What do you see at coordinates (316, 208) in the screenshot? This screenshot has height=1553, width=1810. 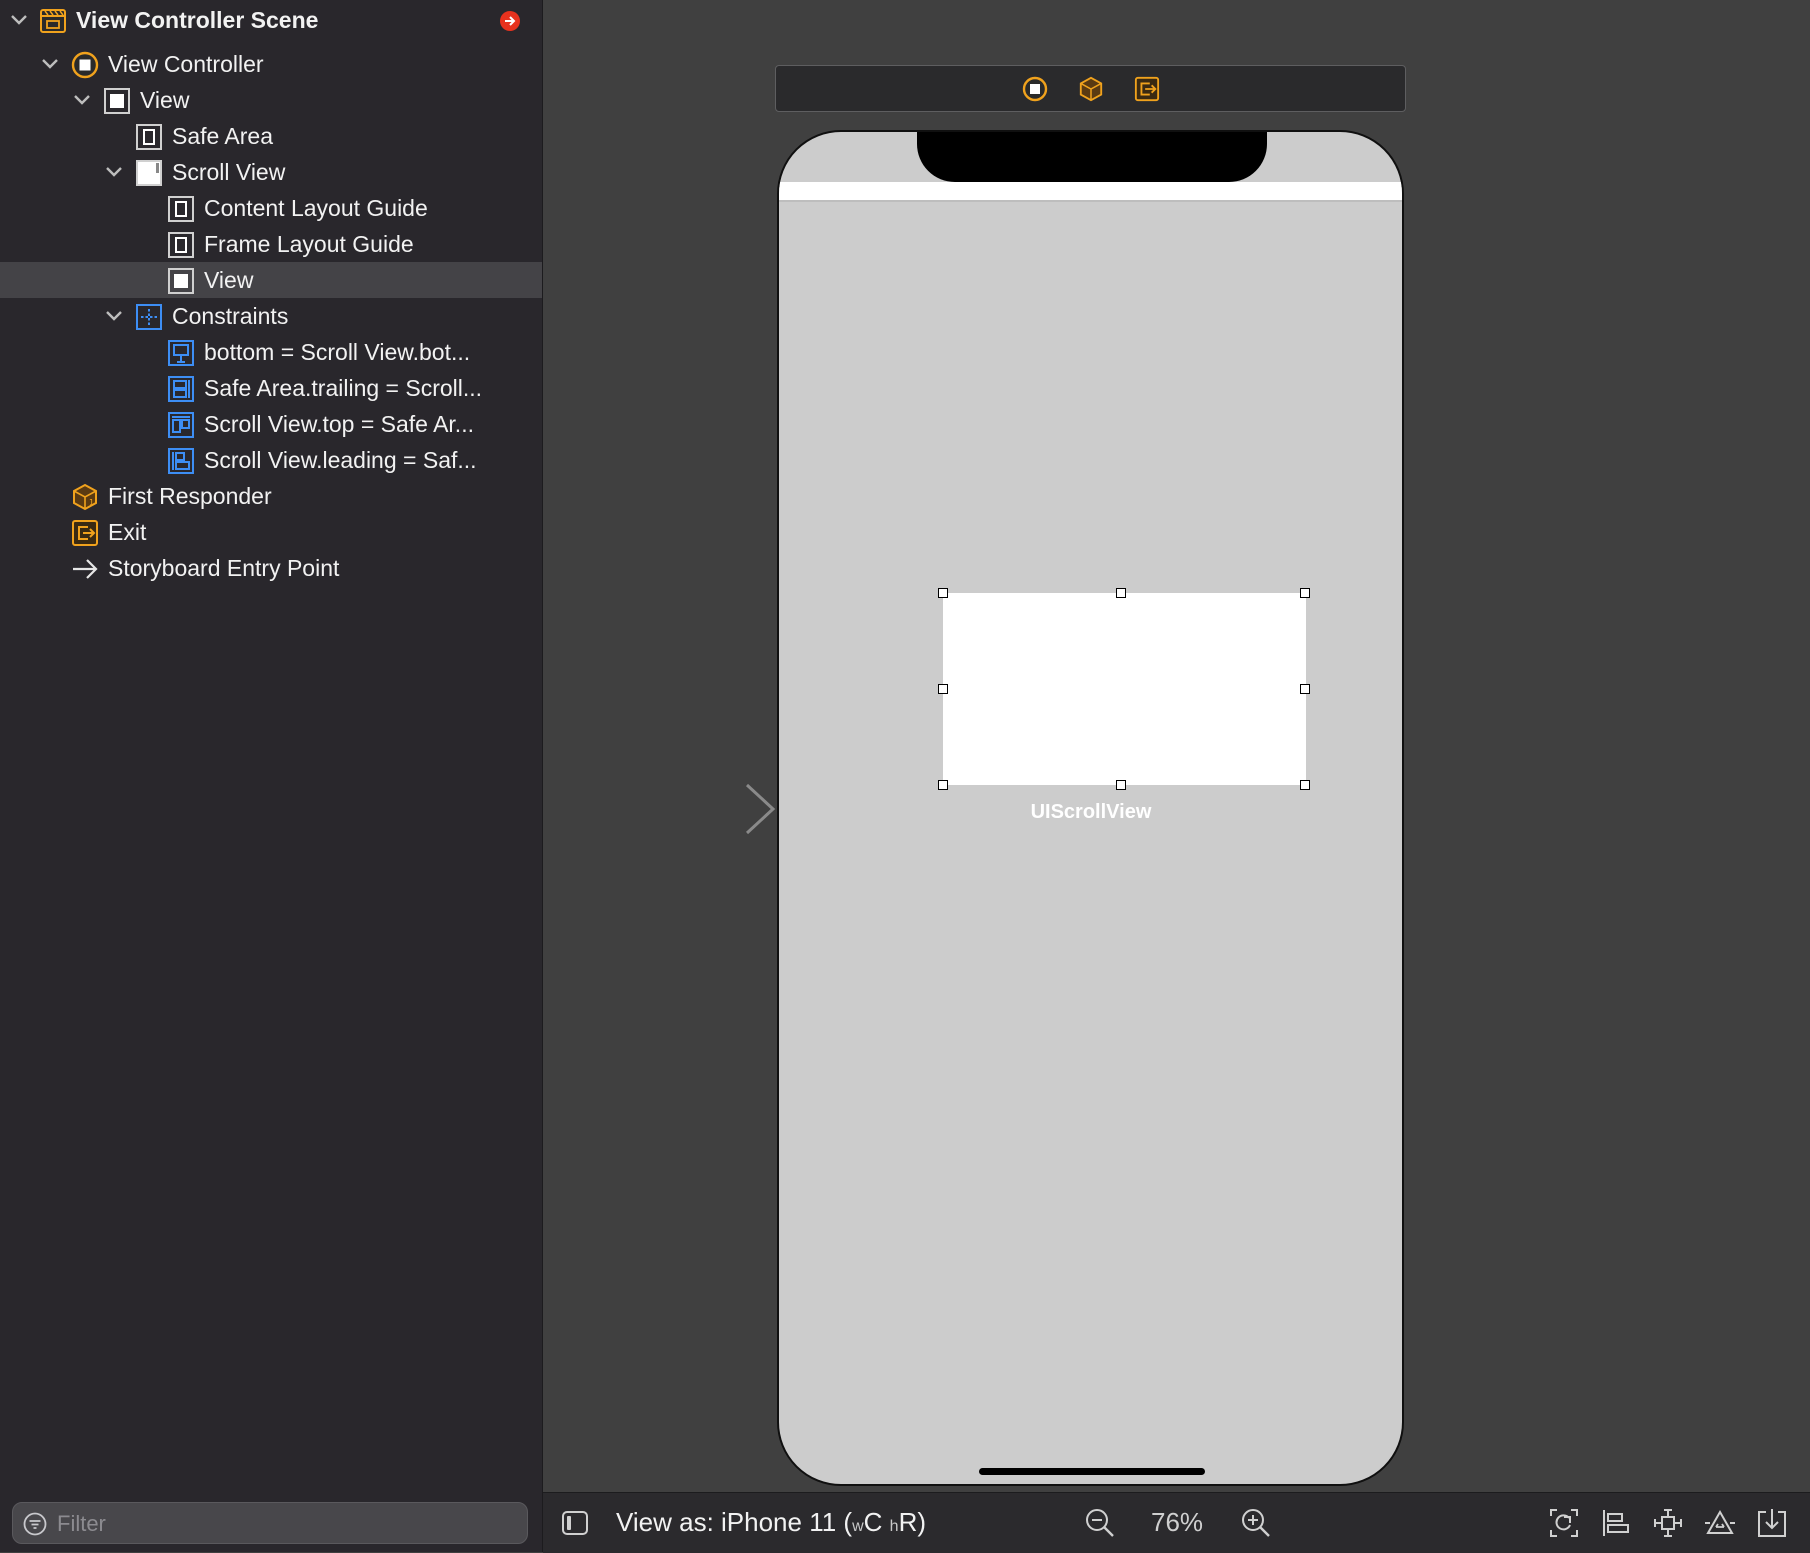 I see `outline-row-label: Content Layout Guide` at bounding box center [316, 208].